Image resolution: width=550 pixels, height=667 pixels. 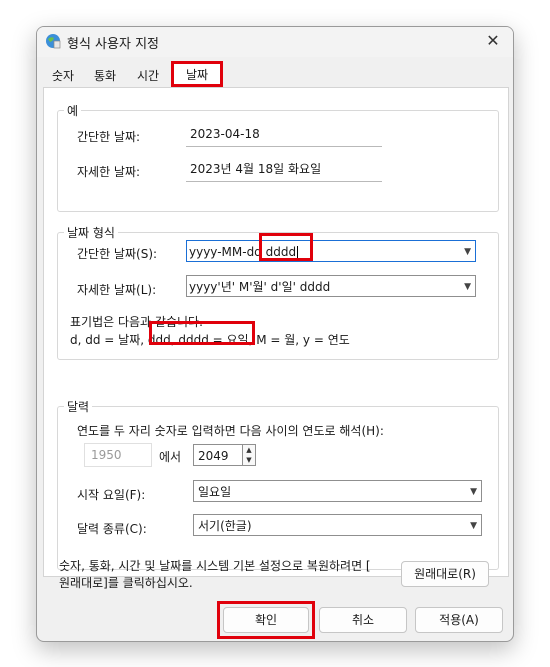 I want to click on window-title: 형식 사용자 지정, so click(x=113, y=44).